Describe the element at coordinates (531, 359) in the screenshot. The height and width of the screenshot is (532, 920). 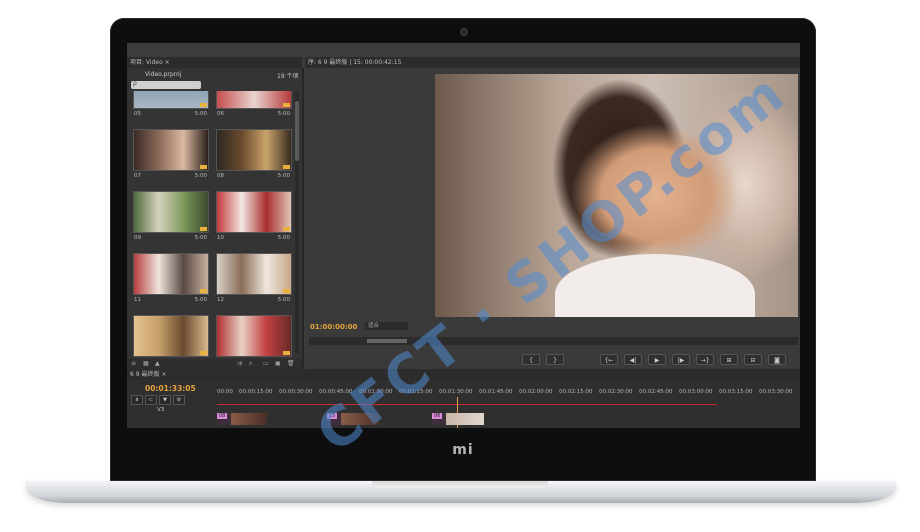
I see `mark-in-button: {` at that location.